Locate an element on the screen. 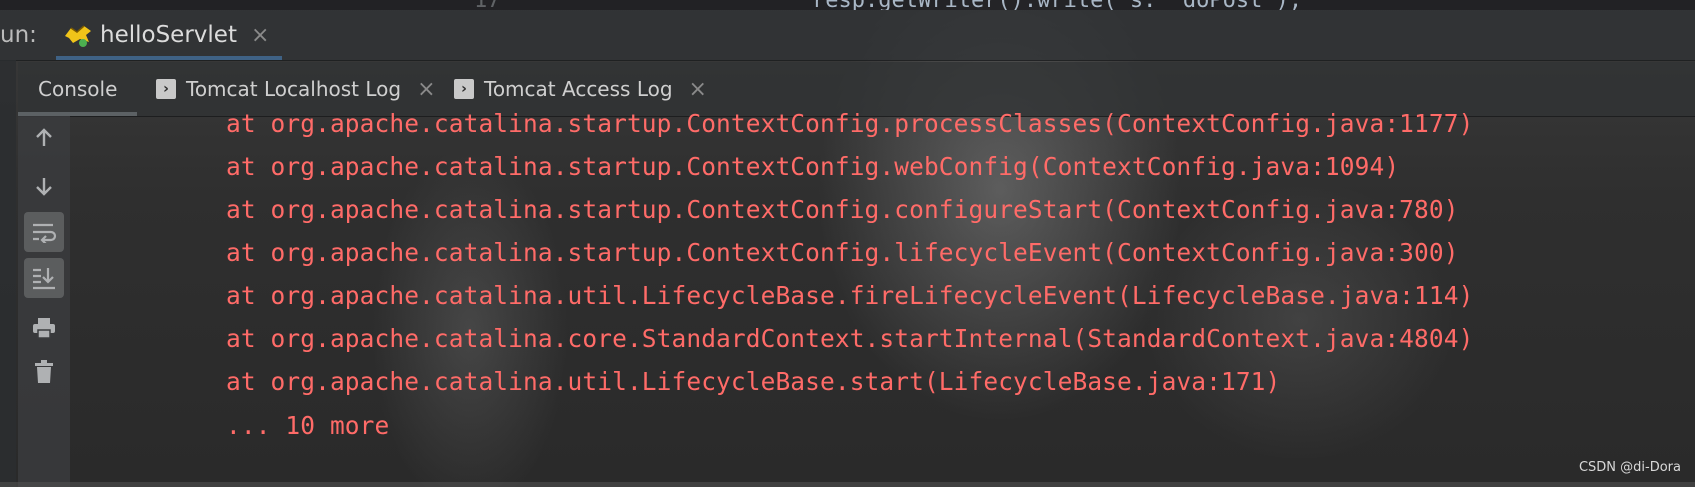 The image size is (1695, 487). active-tab-indicator is located at coordinates (169, 58).